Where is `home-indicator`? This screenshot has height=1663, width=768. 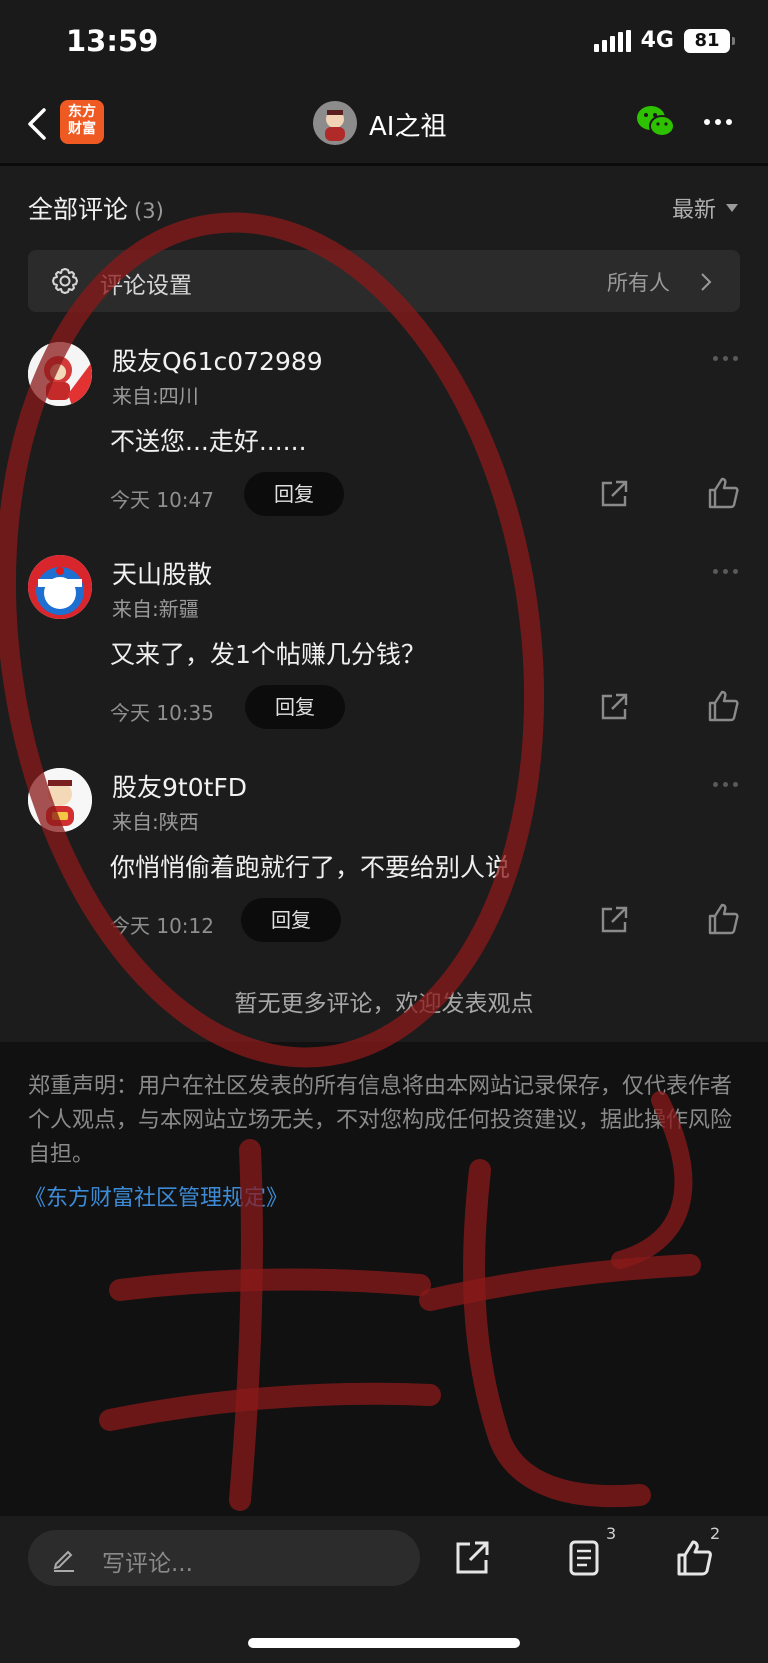
home-indicator is located at coordinates (384, 1643).